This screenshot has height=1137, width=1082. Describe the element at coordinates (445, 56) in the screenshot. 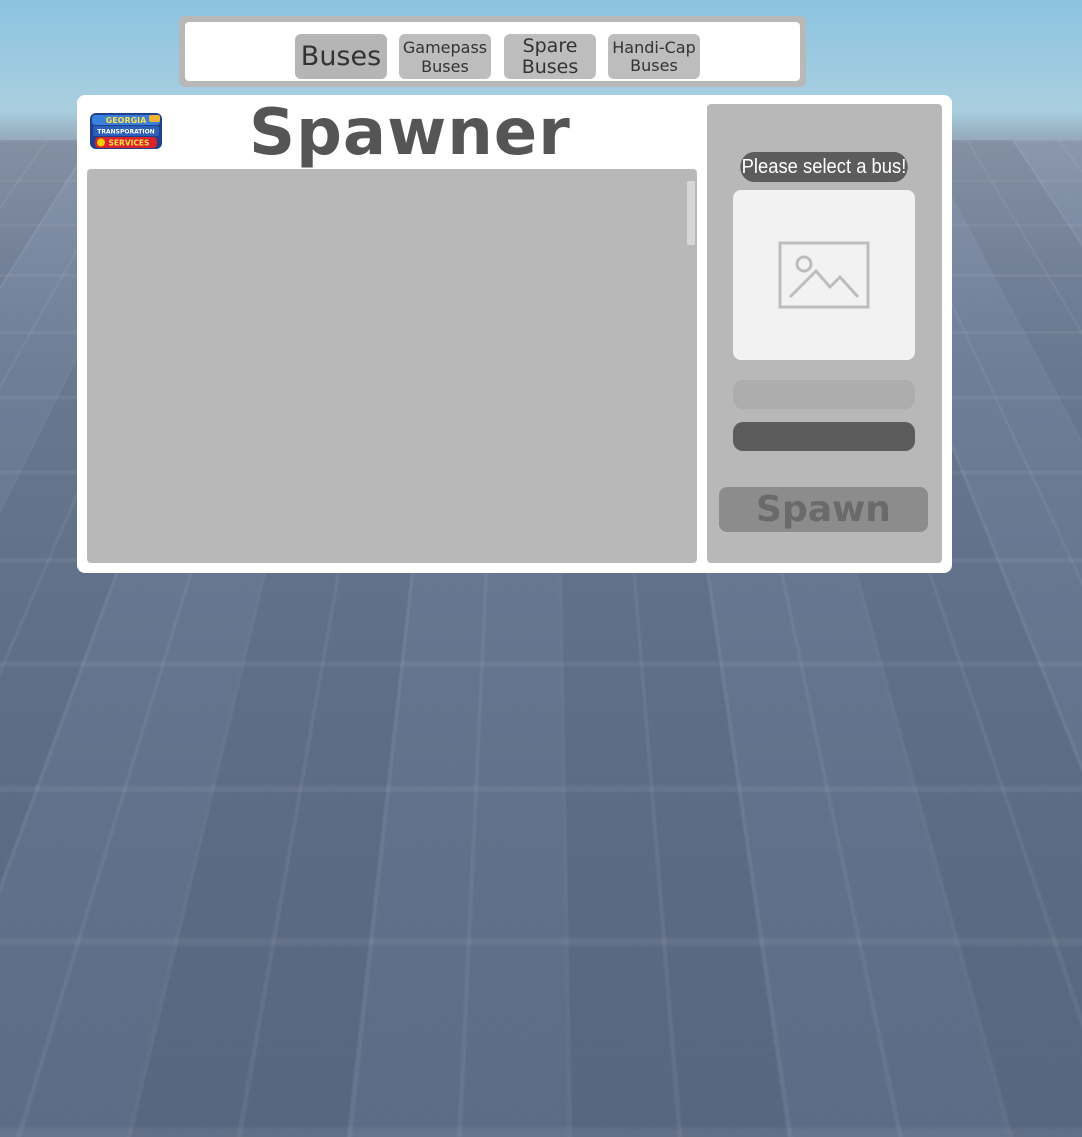

I see `tab-gamepass-buses: Gamepass Buses` at that location.